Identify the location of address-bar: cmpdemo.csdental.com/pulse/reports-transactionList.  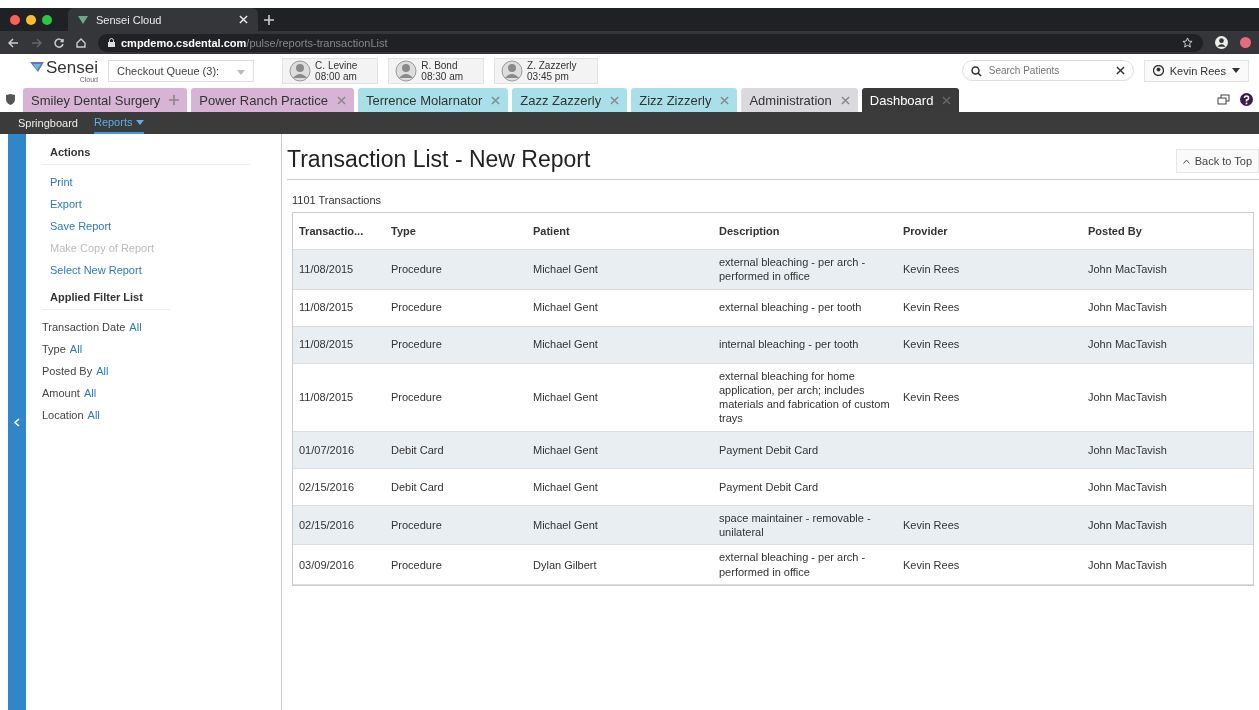
(650, 42).